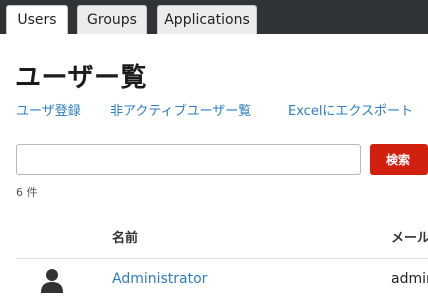 This screenshot has height=299, width=428. I want to click on tab-bar: Users Groups Applications, so click(214, 17).